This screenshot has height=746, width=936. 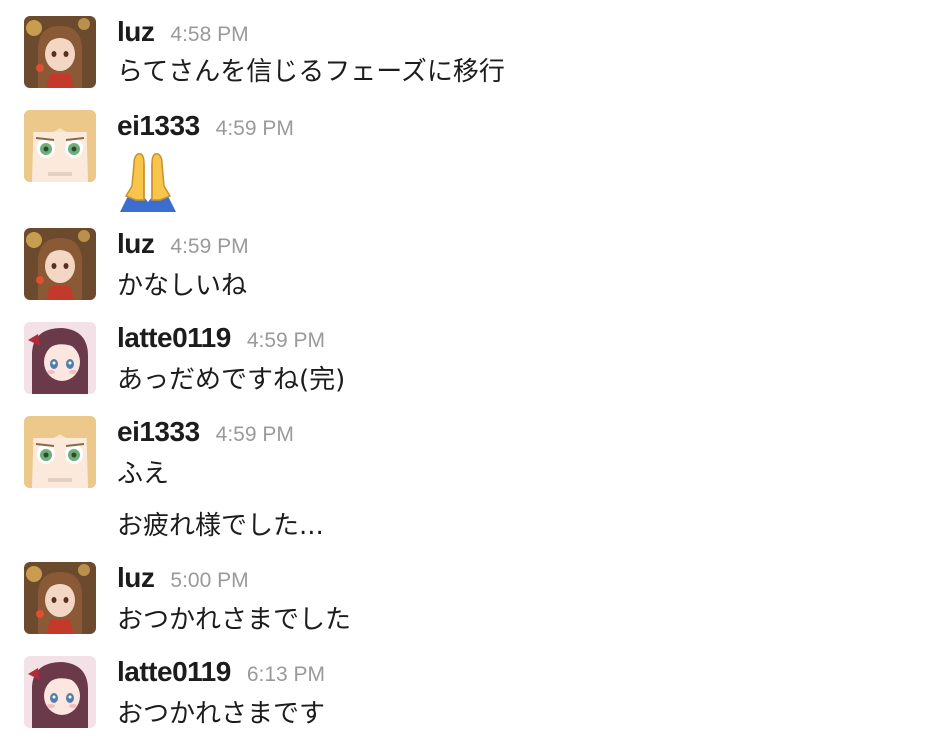 I want to click on message-header: luz 4:59 PM, so click(x=183, y=248).